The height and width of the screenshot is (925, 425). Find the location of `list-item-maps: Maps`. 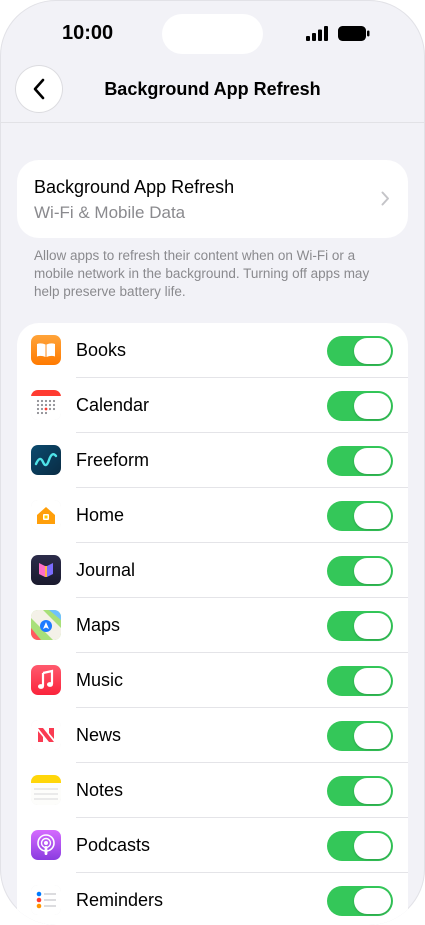

list-item-maps: Maps is located at coordinates (212, 625).